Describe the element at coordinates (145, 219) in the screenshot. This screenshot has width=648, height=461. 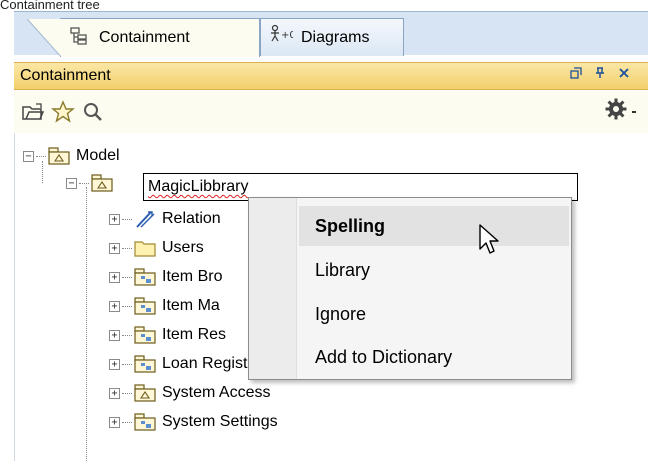
I see `relation-icon` at that location.